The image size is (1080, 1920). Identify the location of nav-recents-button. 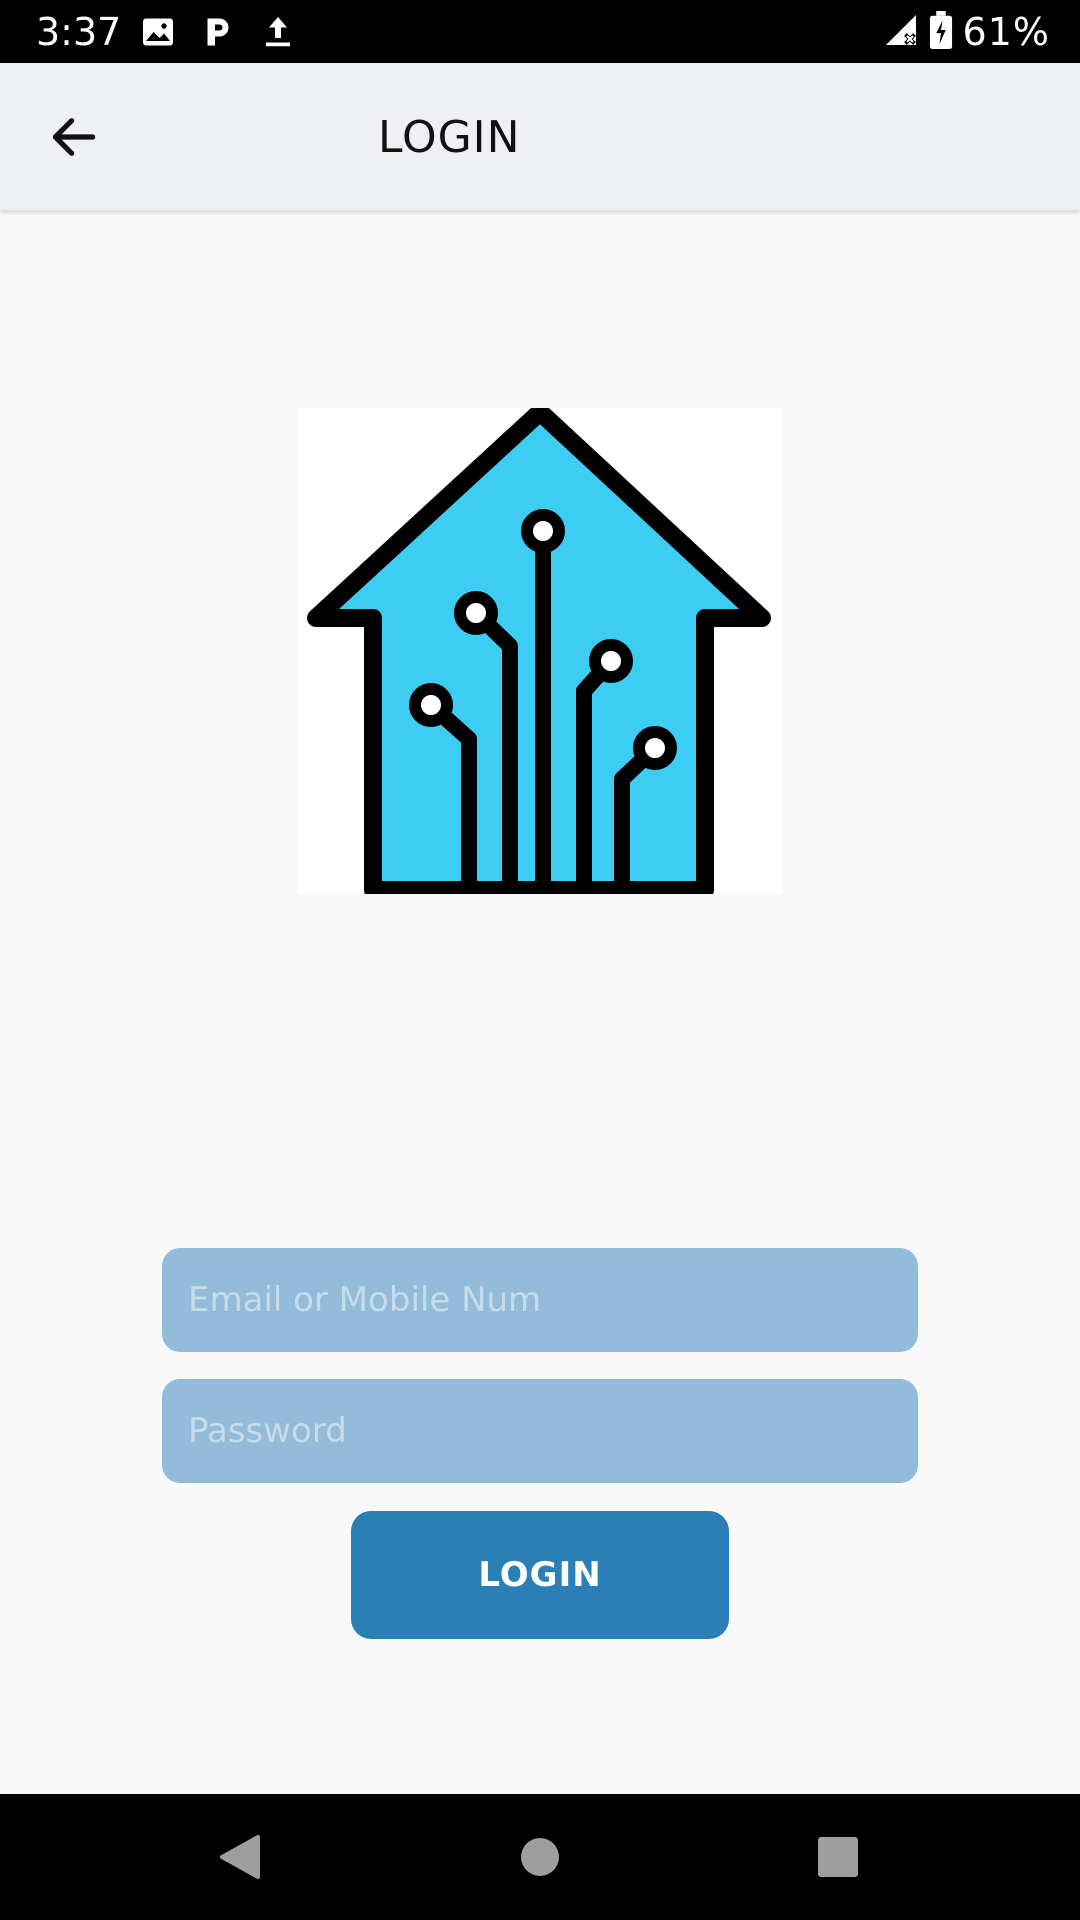
(838, 1857).